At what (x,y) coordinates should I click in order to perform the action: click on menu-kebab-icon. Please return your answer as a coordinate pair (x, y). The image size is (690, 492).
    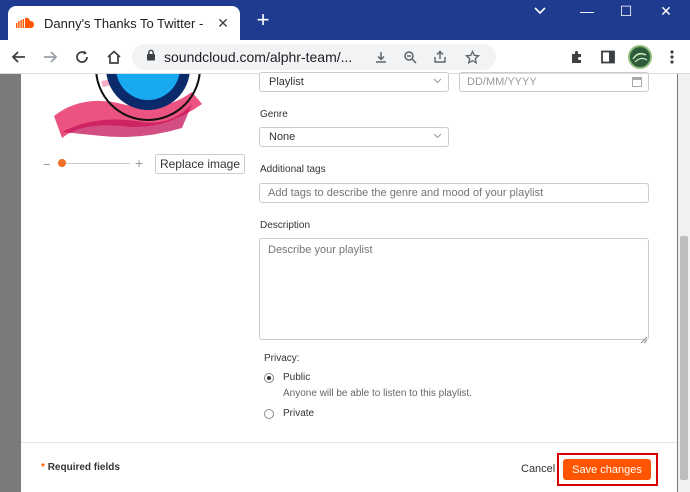
    Looking at the image, I should click on (672, 57).